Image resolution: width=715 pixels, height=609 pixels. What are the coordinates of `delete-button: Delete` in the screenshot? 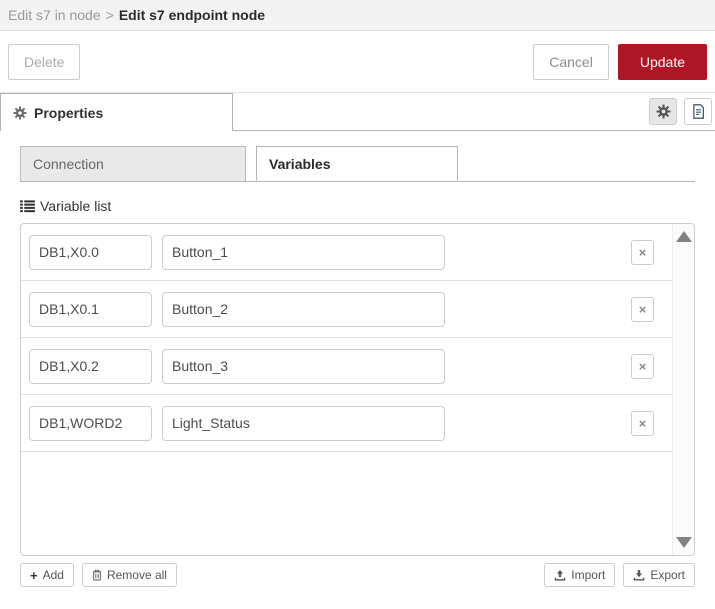 It's located at (44, 61).